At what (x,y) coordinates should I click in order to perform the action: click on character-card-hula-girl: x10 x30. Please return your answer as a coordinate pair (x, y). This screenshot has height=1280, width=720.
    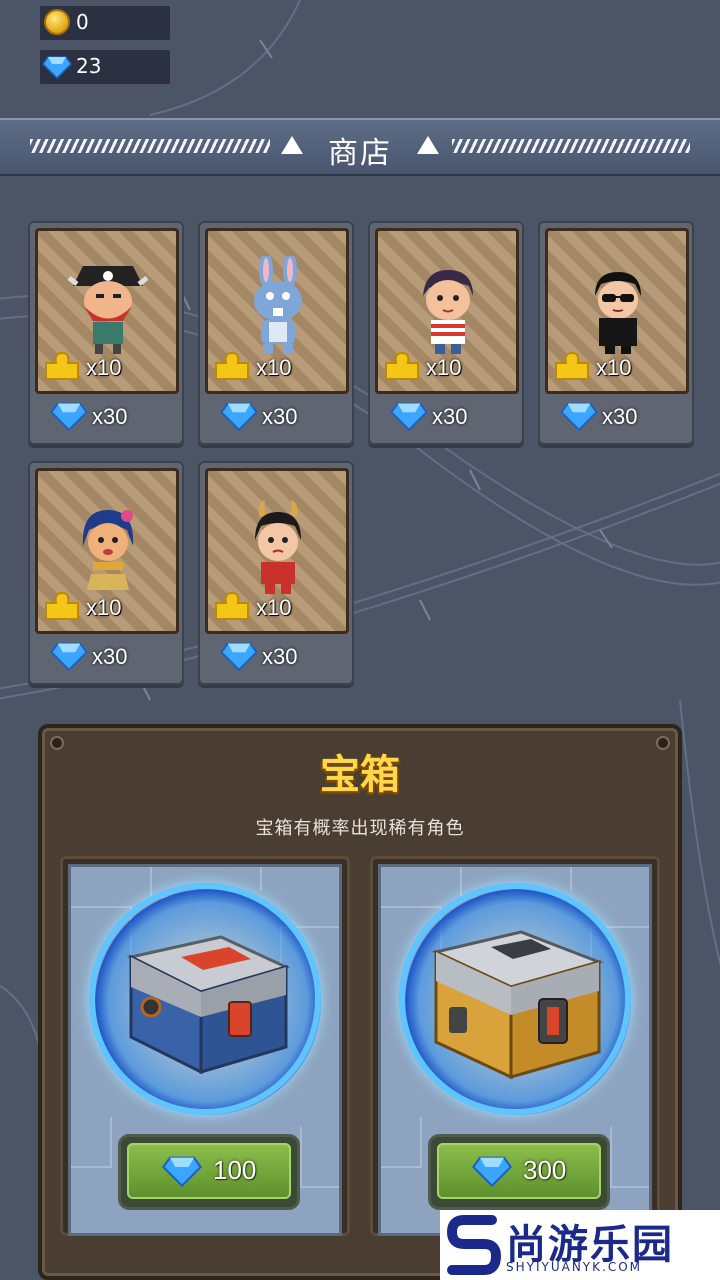
    Looking at the image, I should click on (106, 573).